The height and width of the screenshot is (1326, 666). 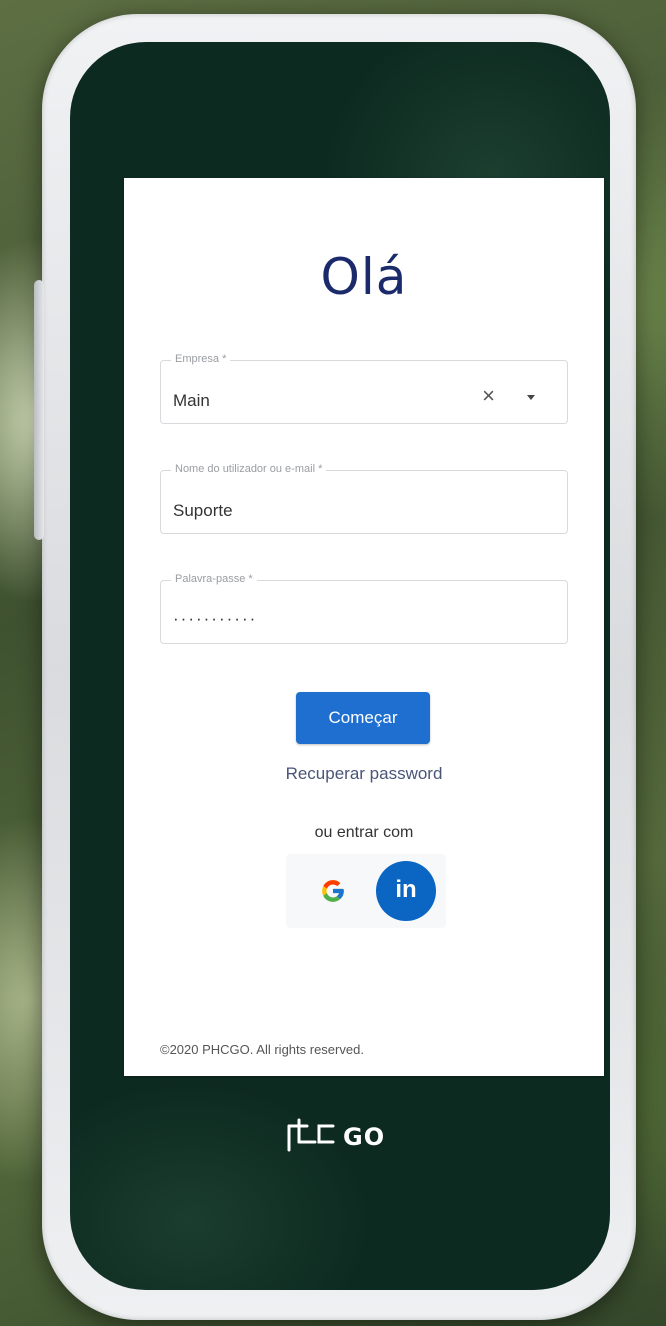 I want to click on greeting-title: Olá, so click(x=364, y=277).